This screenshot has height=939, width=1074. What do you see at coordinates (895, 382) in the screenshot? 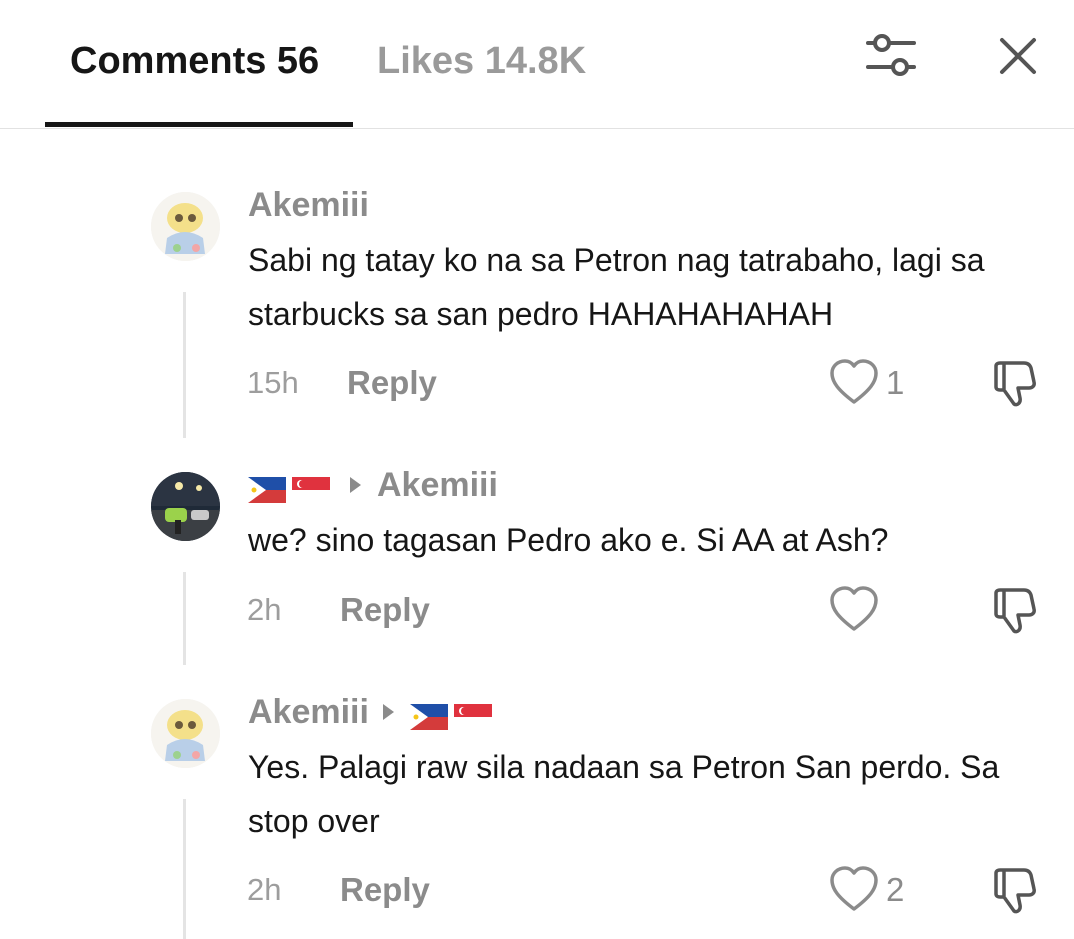
I see `like-count: 1` at bounding box center [895, 382].